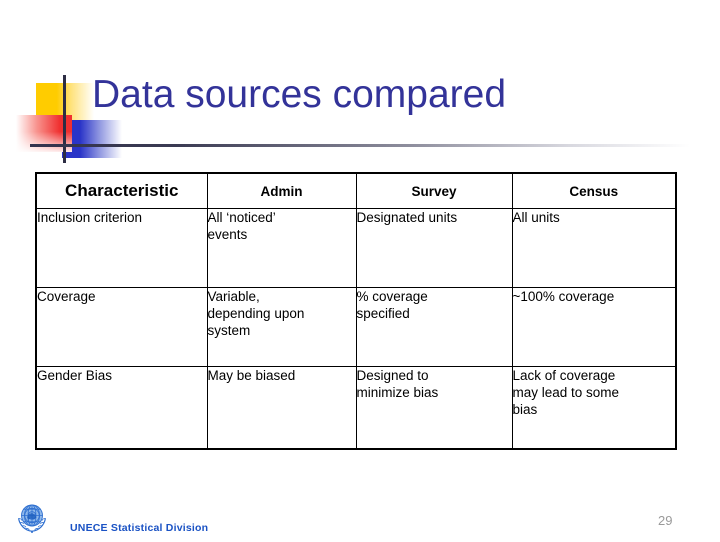 This screenshot has width=720, height=542. What do you see at coordinates (525, 409) in the screenshot?
I see `cell-line: bias` at bounding box center [525, 409].